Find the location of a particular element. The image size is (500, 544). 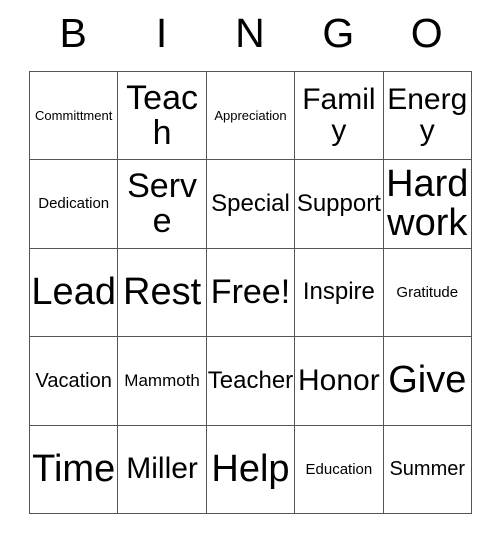

bingo-cell: Gratitude is located at coordinates (427, 293).